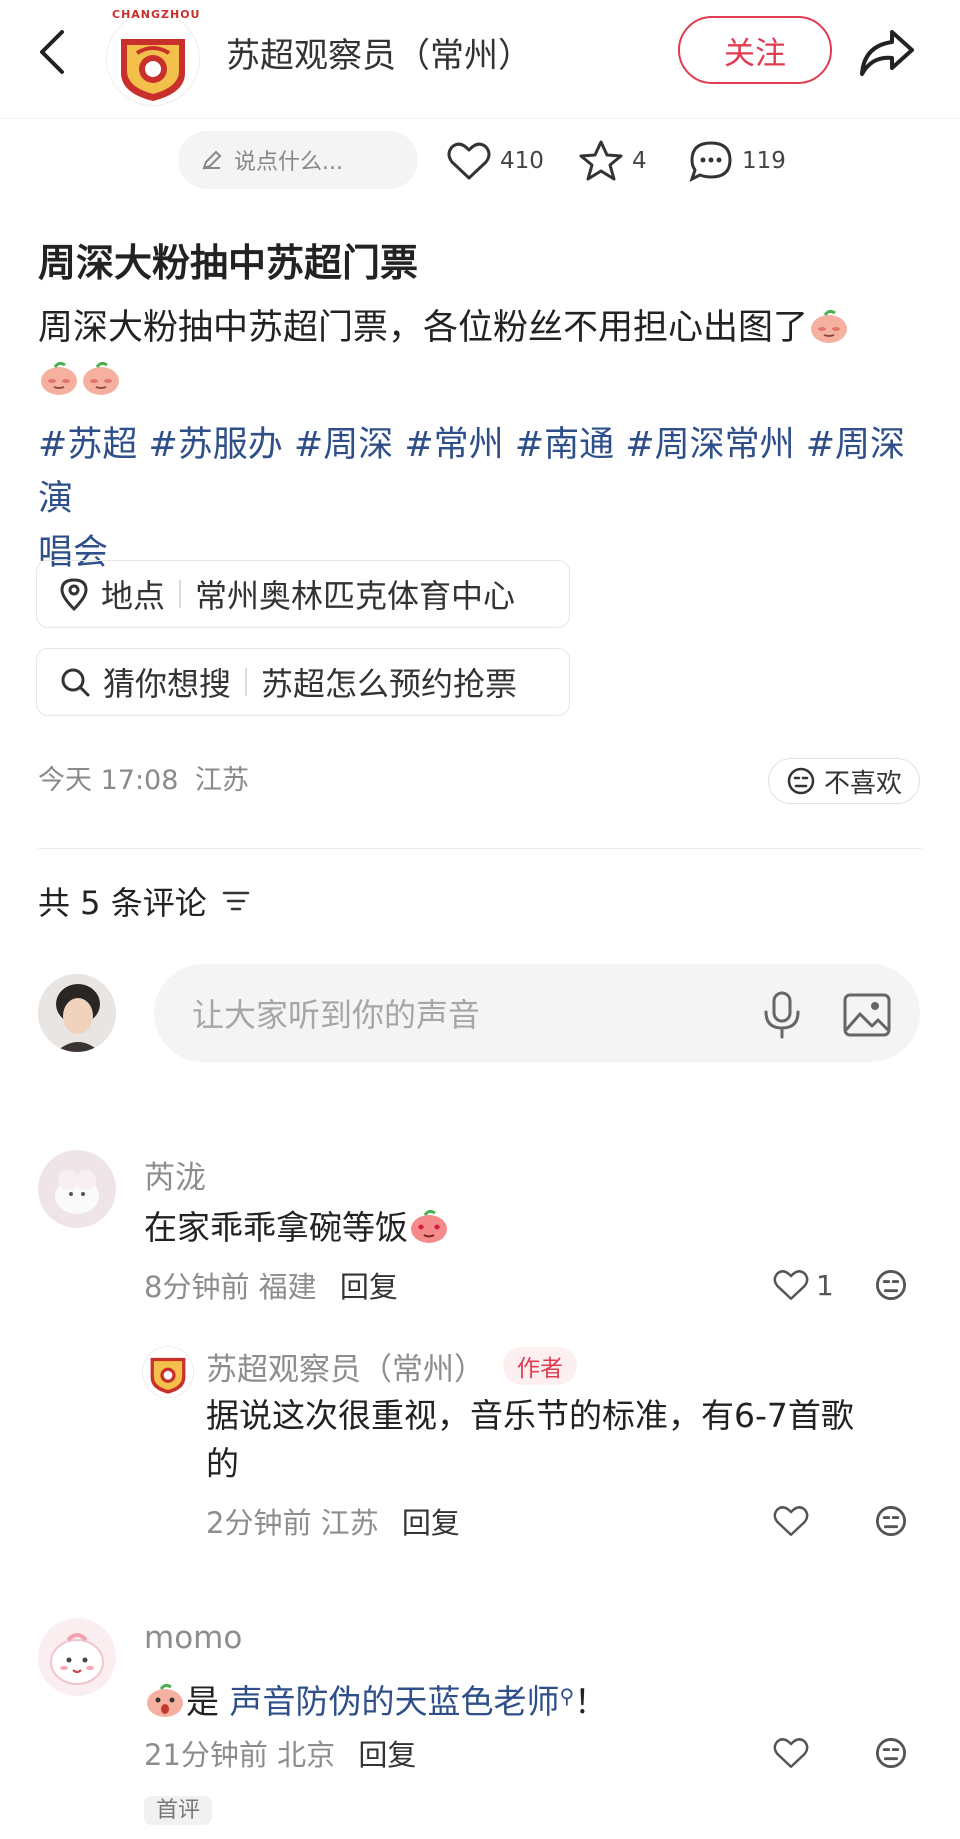 The width and height of the screenshot is (960, 1839). I want to click on comment-text-body: 在家乖乖拿碗等饭, so click(276, 1227).